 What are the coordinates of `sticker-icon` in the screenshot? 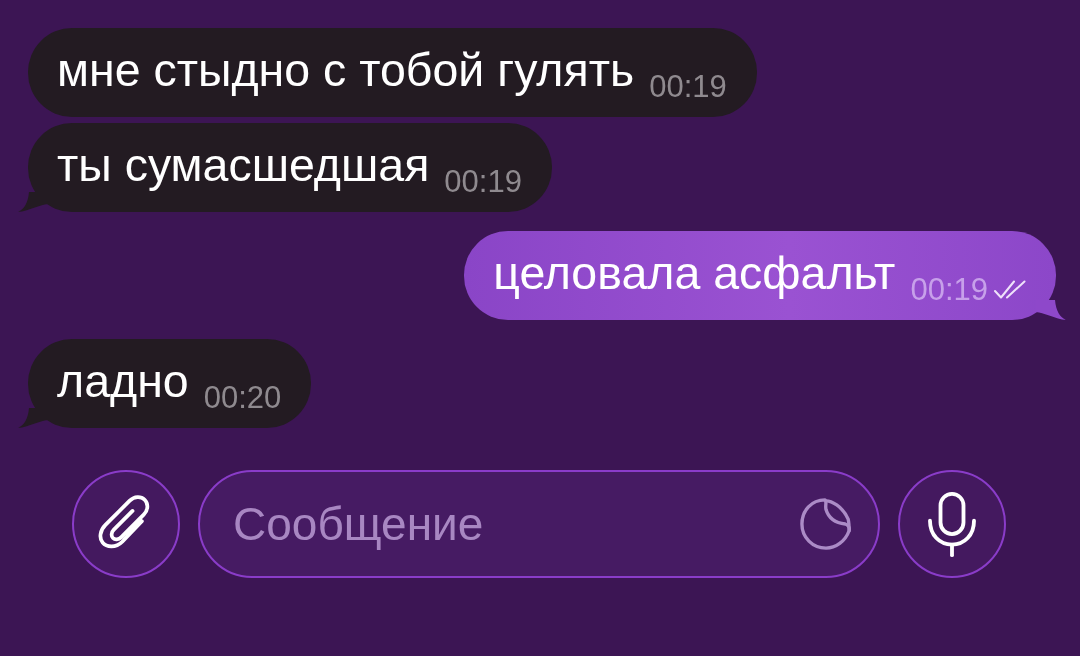 It's located at (826, 524).